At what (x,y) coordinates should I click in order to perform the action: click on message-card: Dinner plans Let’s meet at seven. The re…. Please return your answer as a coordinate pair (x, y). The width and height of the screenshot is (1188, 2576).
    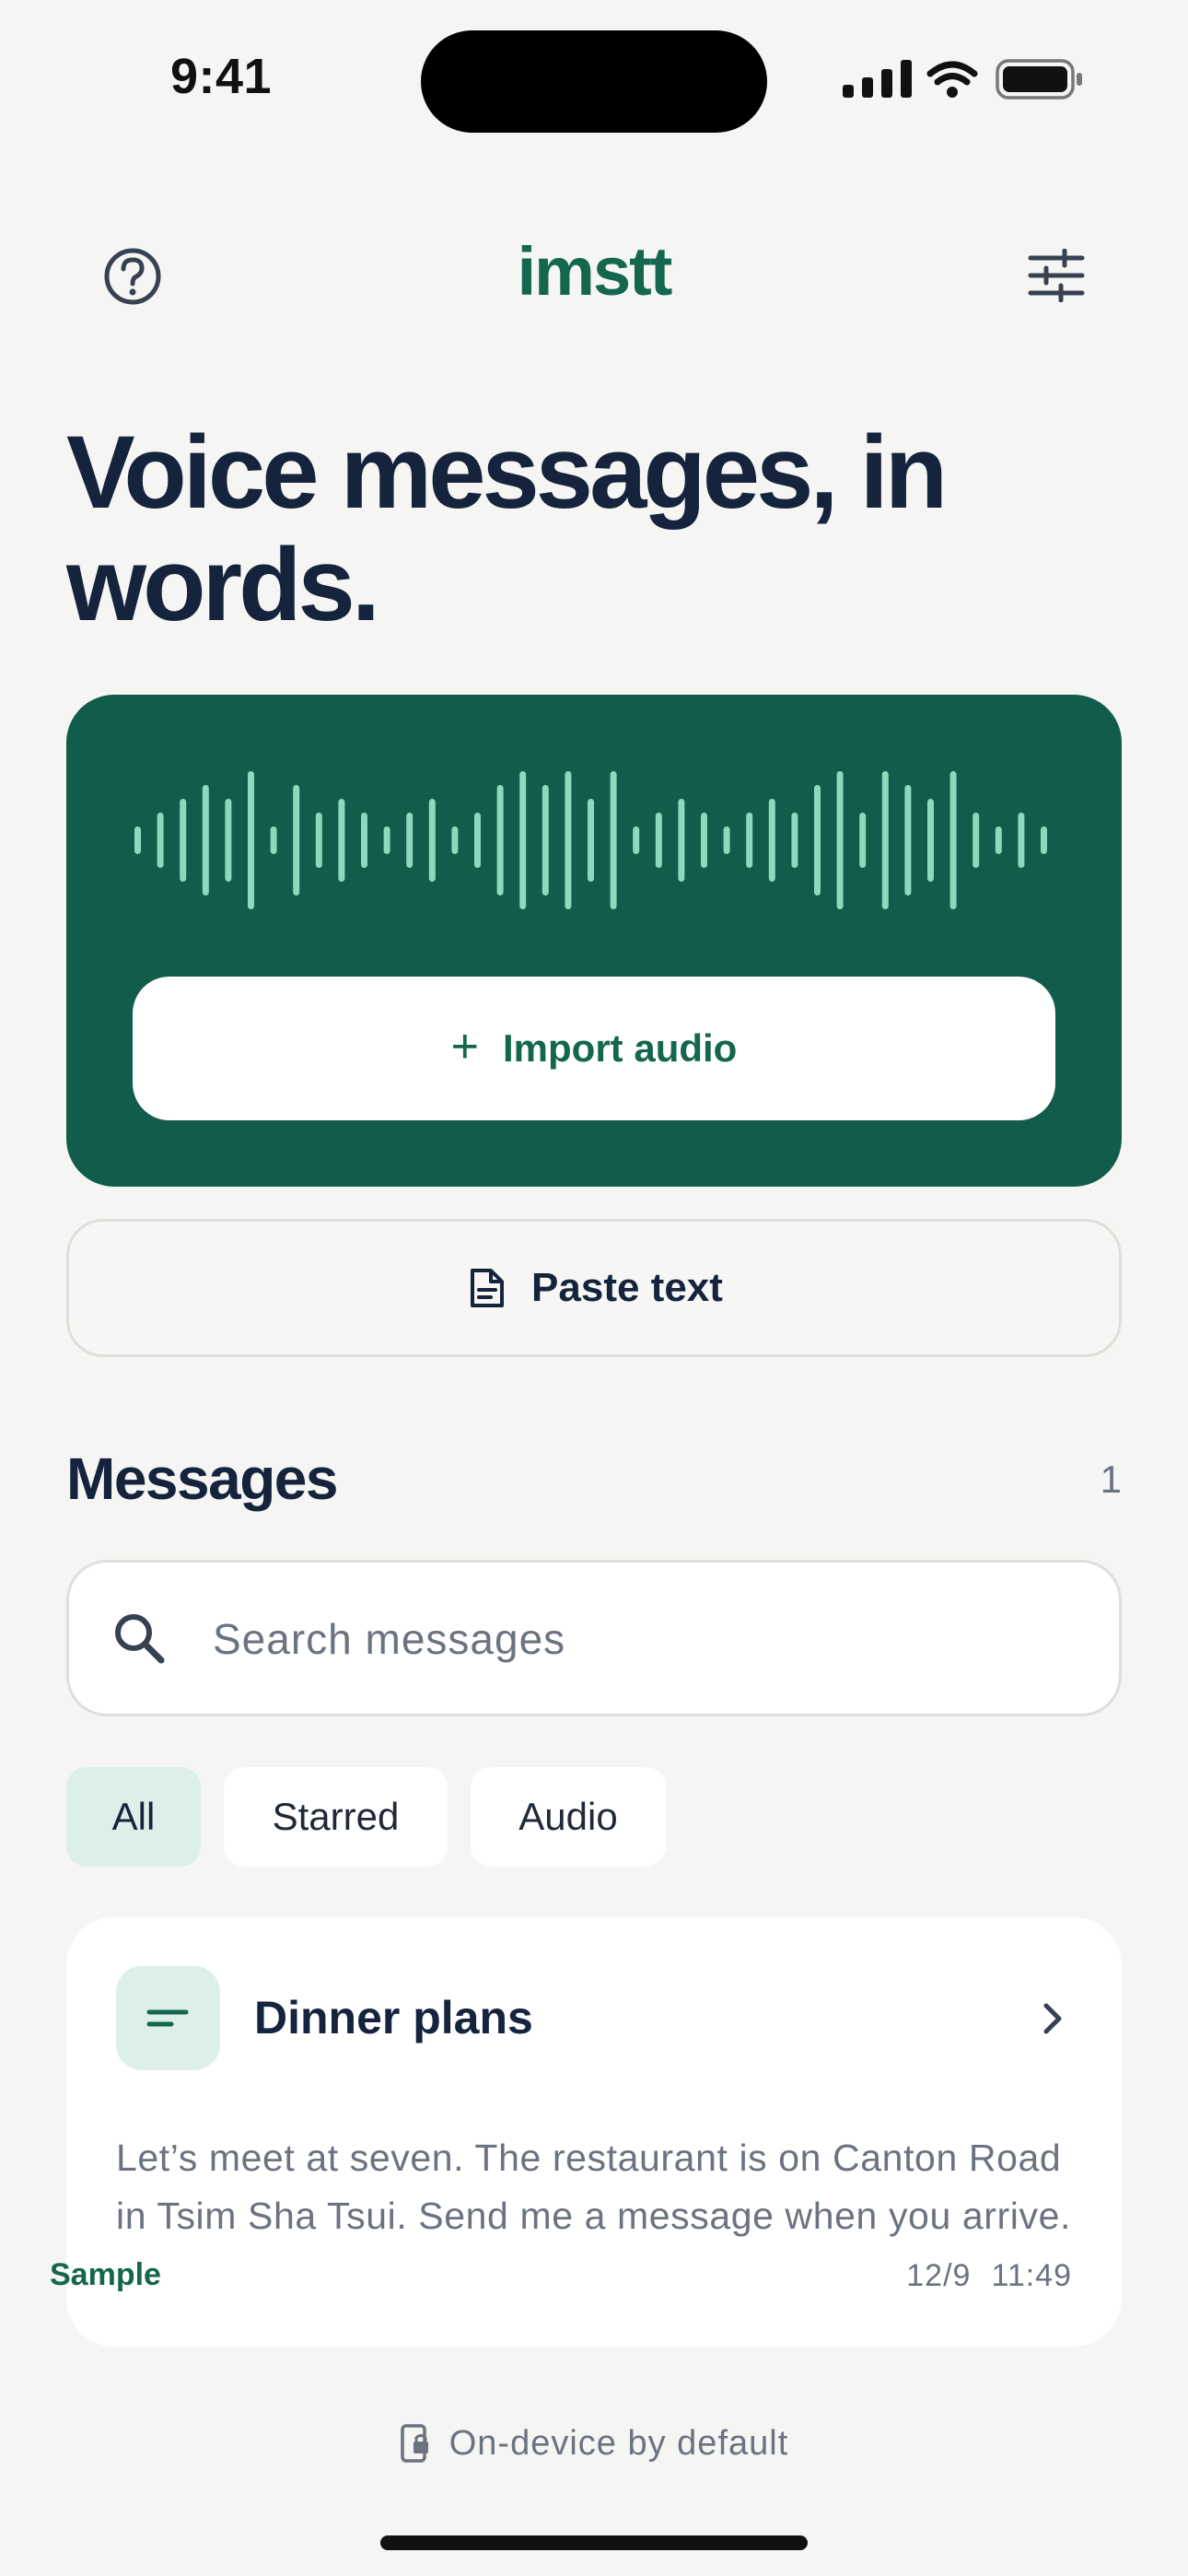
    Looking at the image, I should click on (594, 2132).